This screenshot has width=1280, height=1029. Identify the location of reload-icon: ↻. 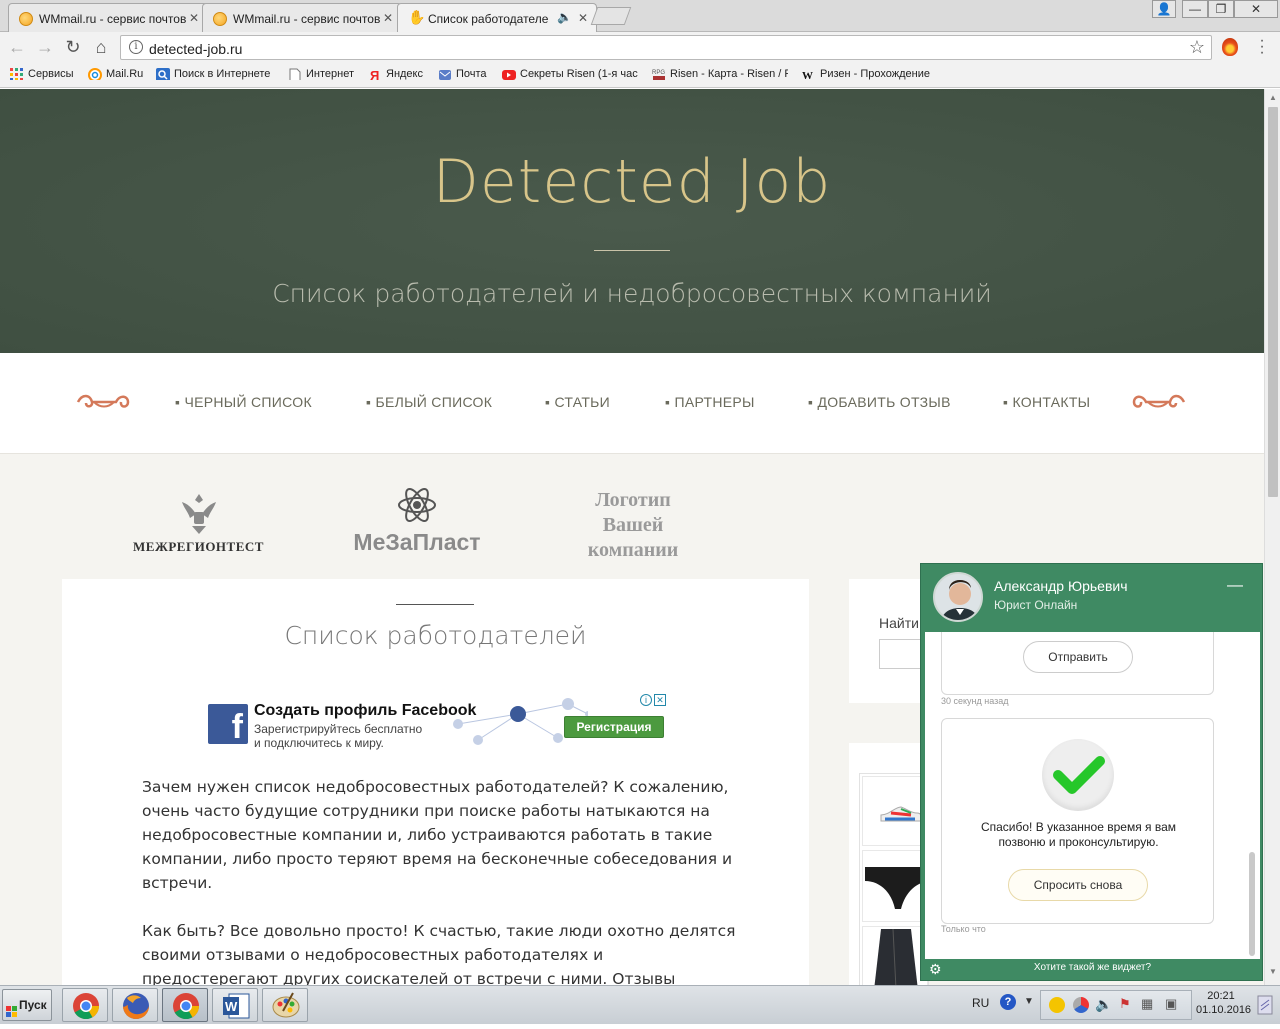
(73, 47).